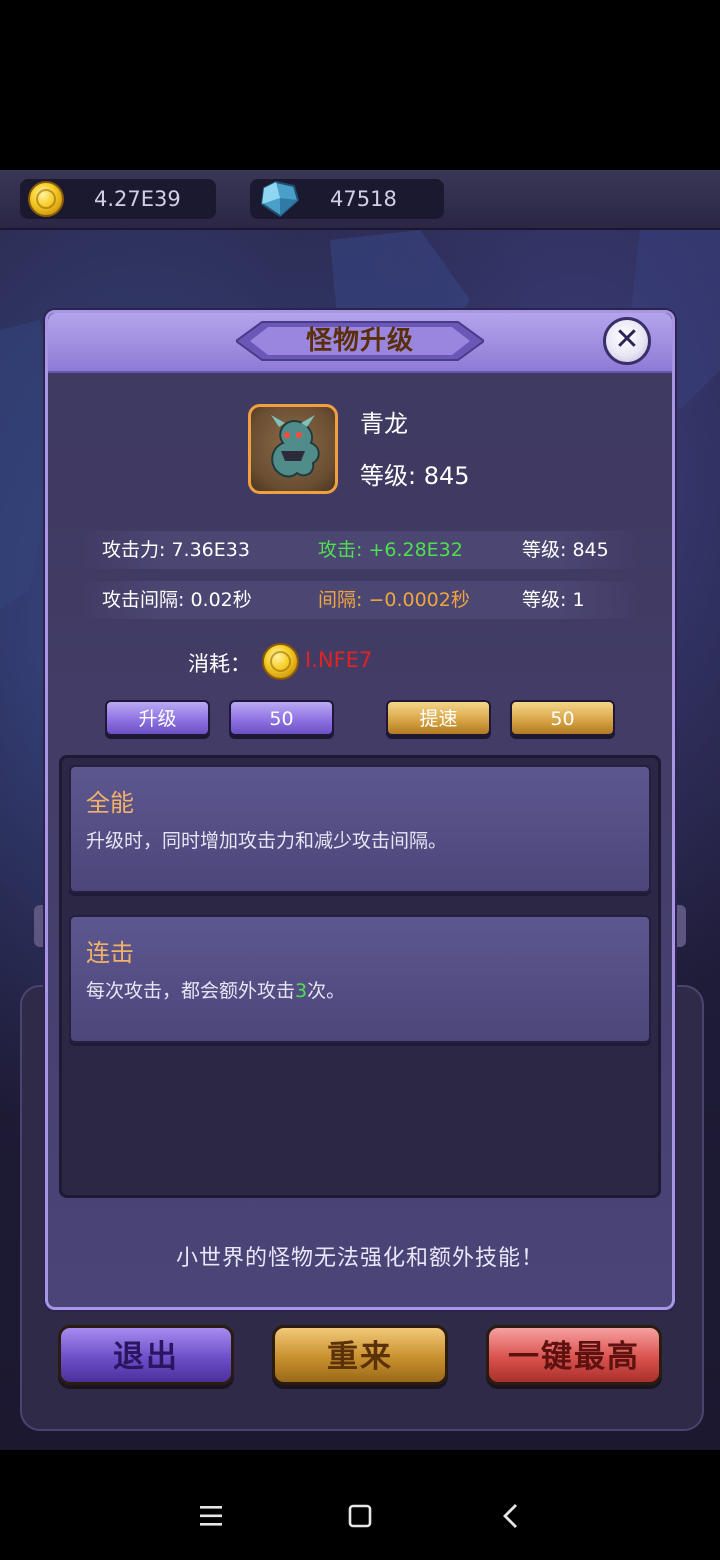  Describe the element at coordinates (295, 446) in the screenshot. I see `dragon-icon` at that location.